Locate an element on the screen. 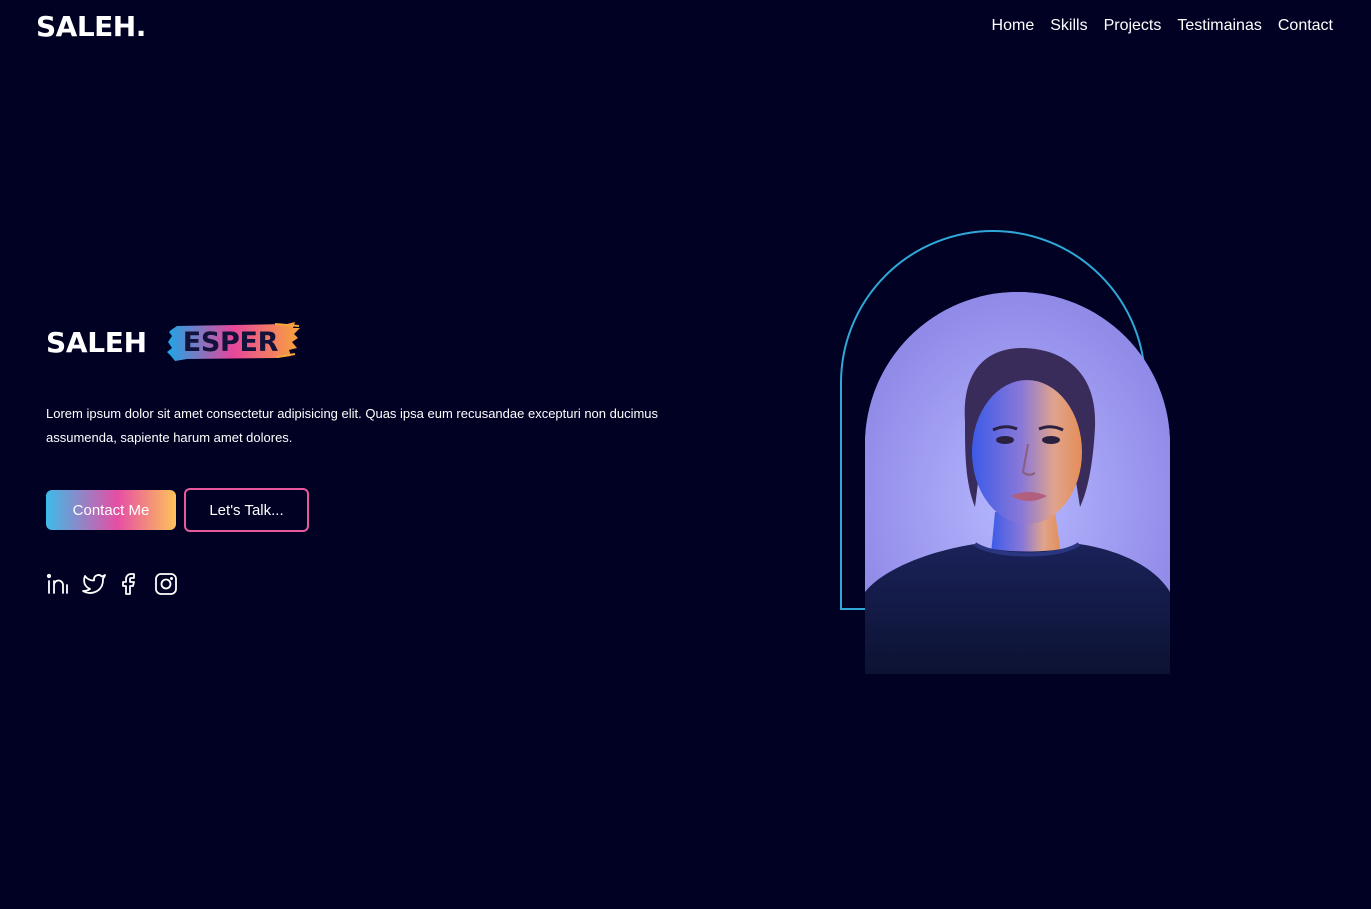 The height and width of the screenshot is (909, 1371). logo: SALEH. is located at coordinates (91, 26).